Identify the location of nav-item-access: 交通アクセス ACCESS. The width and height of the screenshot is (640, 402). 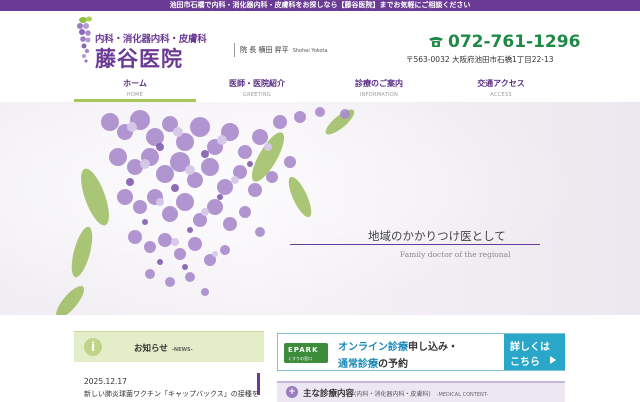
(501, 87).